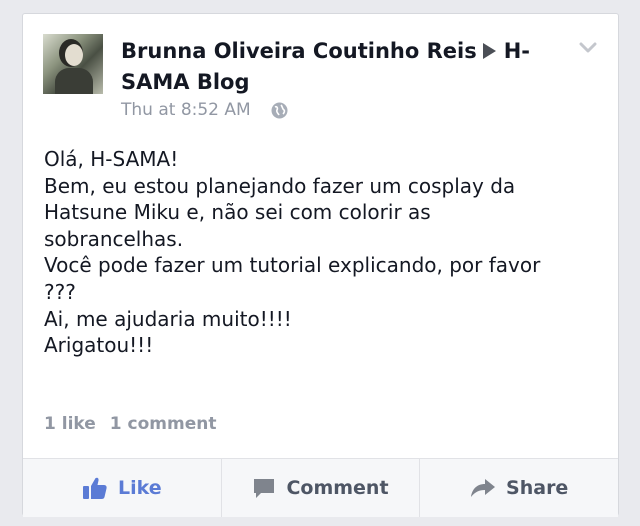 The image size is (640, 526). I want to click on comment-count: 1 comment, so click(163, 424).